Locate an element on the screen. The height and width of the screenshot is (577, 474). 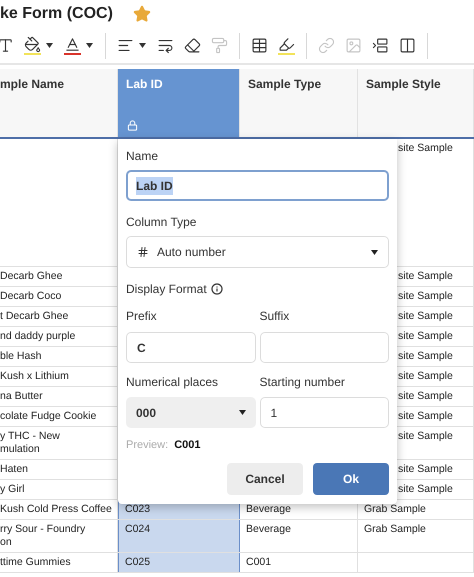
field-label: Column Type is located at coordinates (162, 222).